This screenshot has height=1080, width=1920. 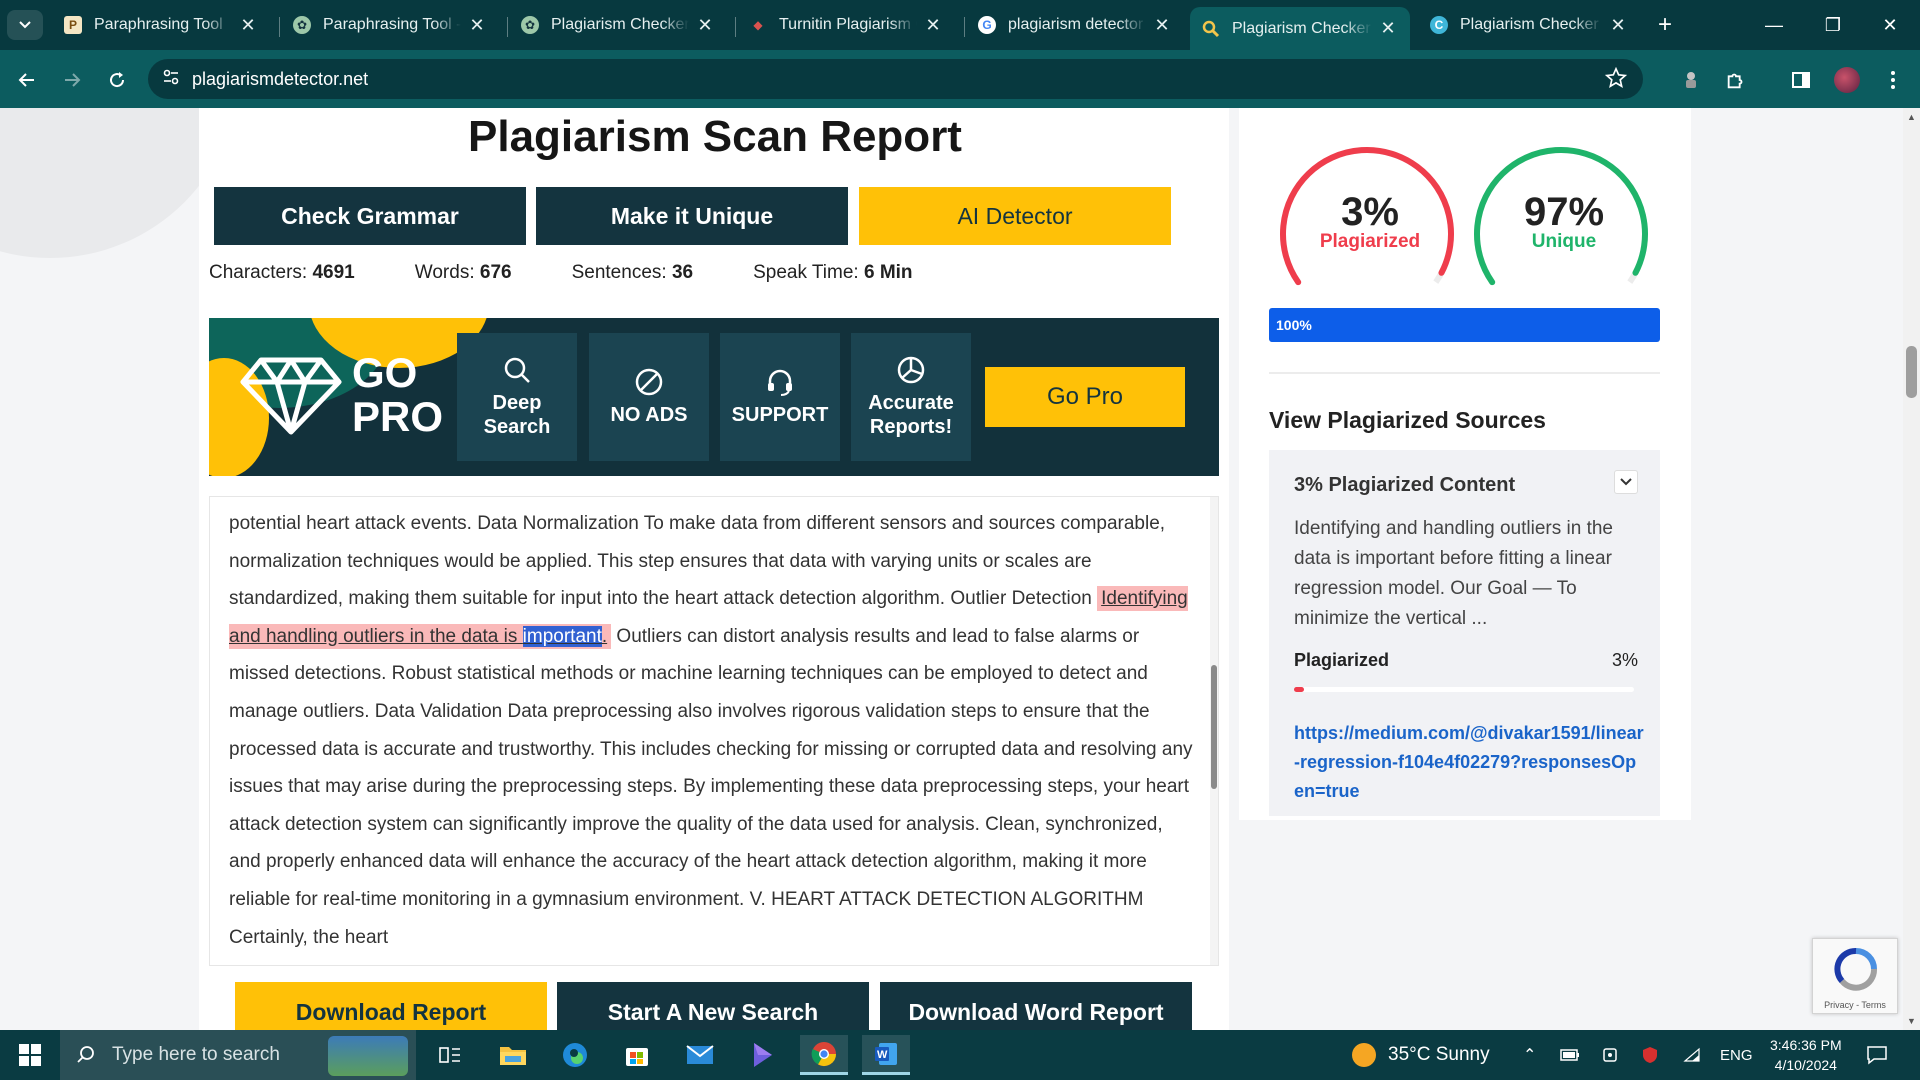 I want to click on feature-support: SUPPORT, so click(x=780, y=397).